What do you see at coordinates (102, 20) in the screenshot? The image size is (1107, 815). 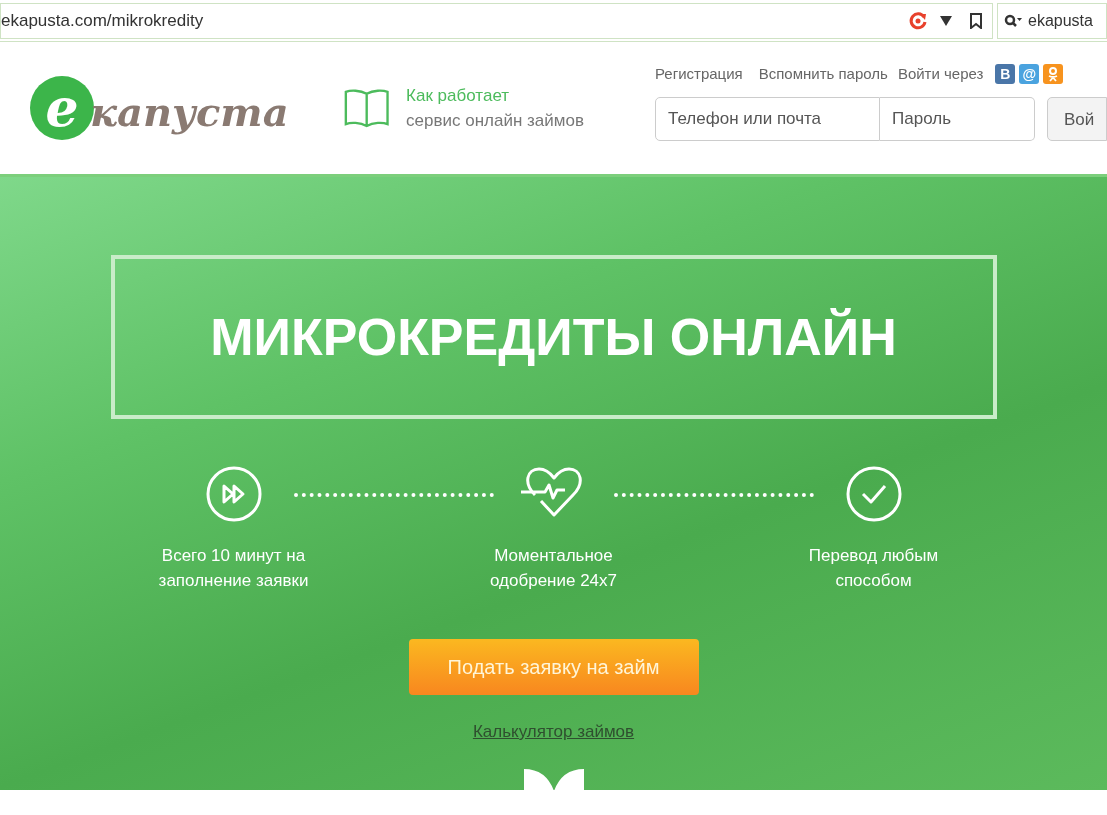 I see `url-text: ekapusta.com/mikrokredity` at bounding box center [102, 20].